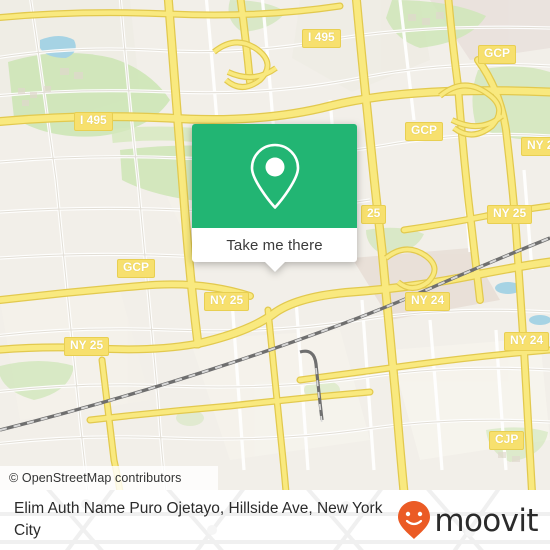 This screenshot has width=550, height=550. Describe the element at coordinates (95, 478) in the screenshot. I see `osm-attribution-text: © OpenStreetMap contributors` at that location.